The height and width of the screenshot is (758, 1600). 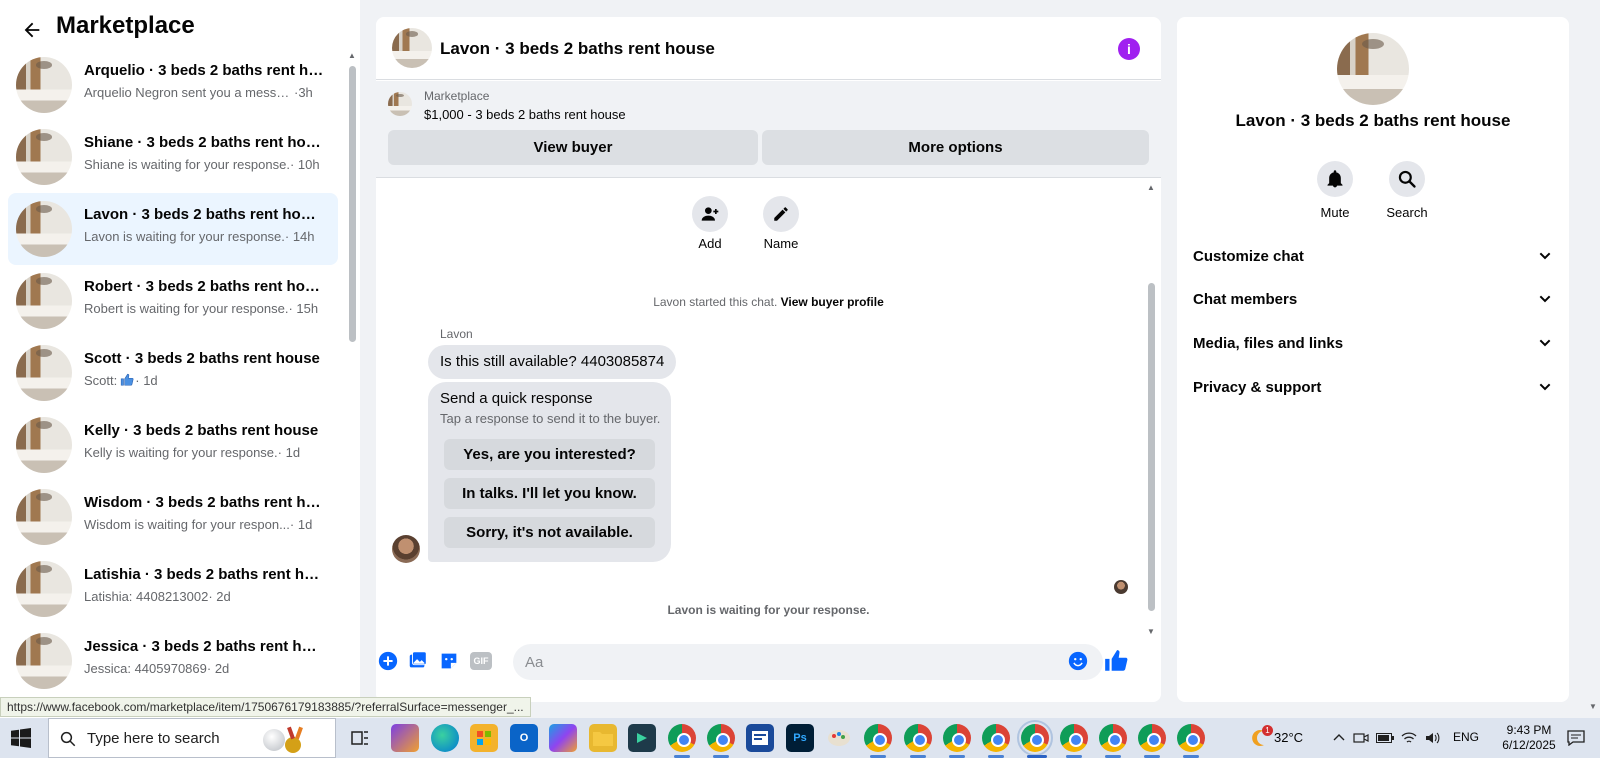 I want to click on listing-small-thumbnail, so click(x=400, y=104).